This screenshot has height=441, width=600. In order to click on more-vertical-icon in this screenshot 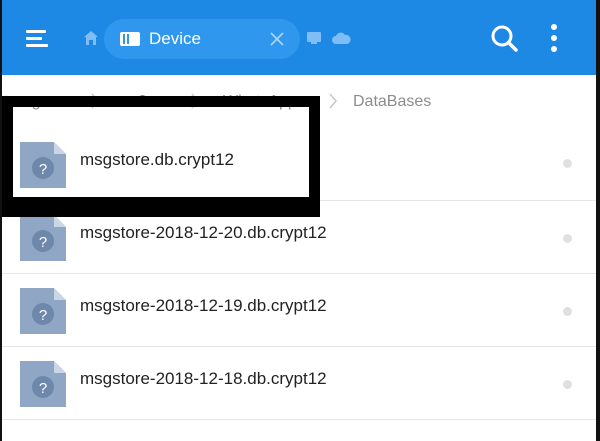, I will do `click(554, 38)`.